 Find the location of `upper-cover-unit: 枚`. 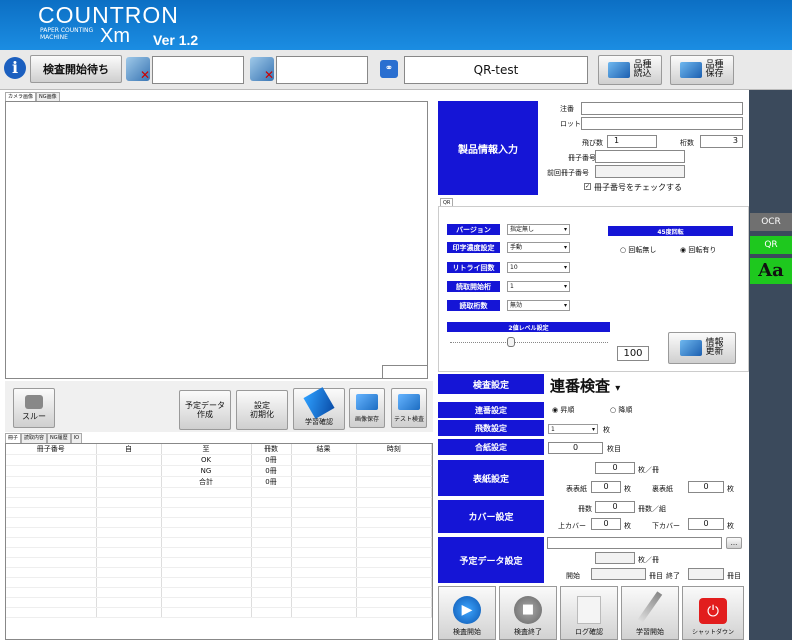

upper-cover-unit: 枚 is located at coordinates (627, 526).